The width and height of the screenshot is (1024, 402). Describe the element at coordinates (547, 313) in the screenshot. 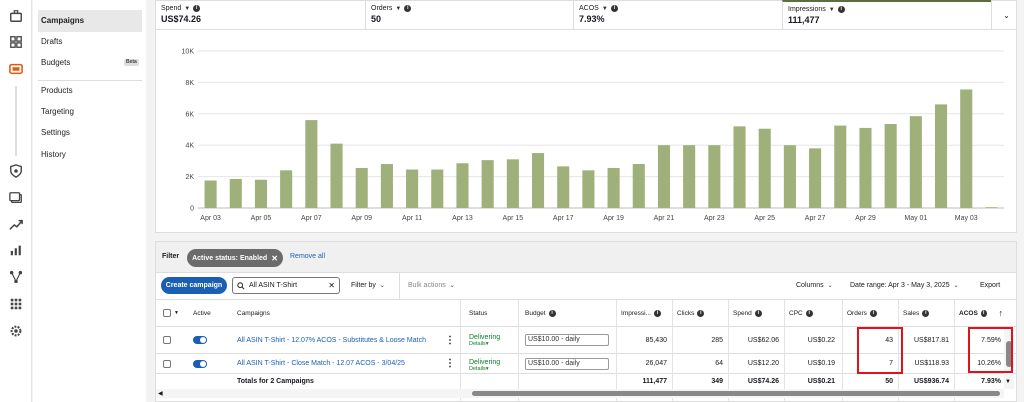

I see `header-budget: Budget i` at that location.